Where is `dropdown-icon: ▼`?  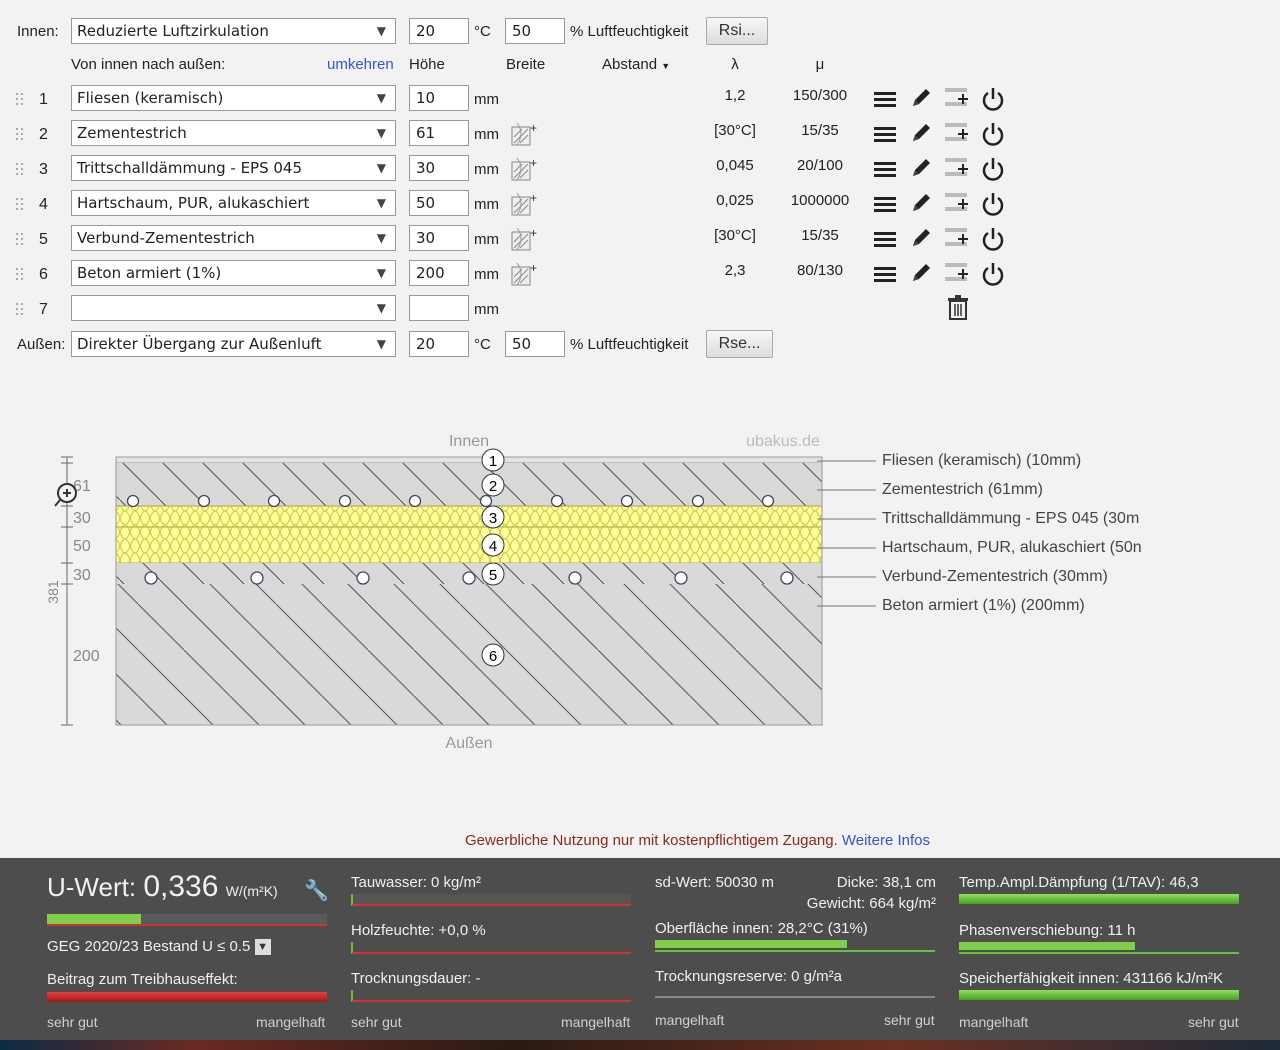 dropdown-icon: ▼ is located at coordinates (262, 947).